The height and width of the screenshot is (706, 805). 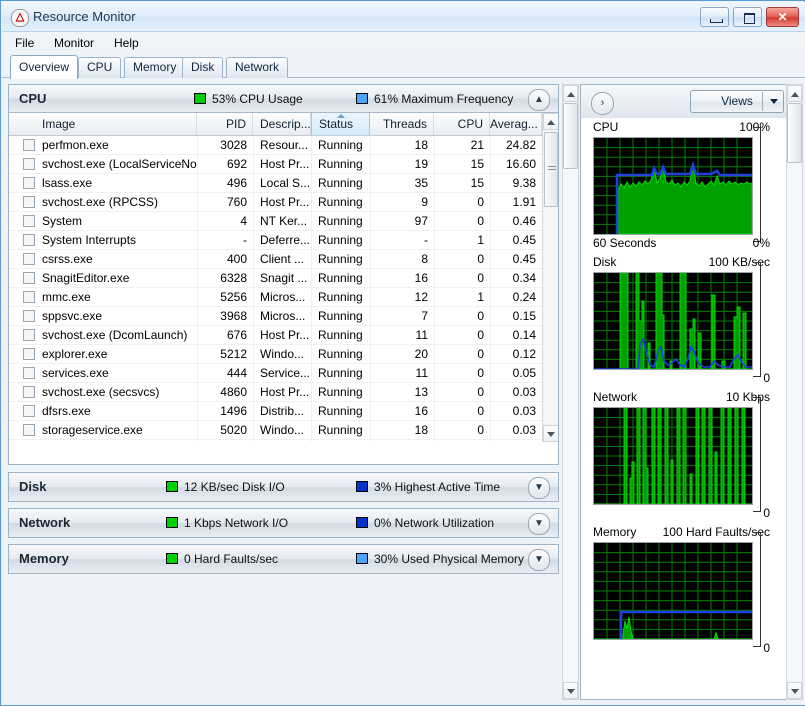 What do you see at coordinates (539, 488) in the screenshot?
I see `disk-expand-chevron-down-icon: ▼` at bounding box center [539, 488].